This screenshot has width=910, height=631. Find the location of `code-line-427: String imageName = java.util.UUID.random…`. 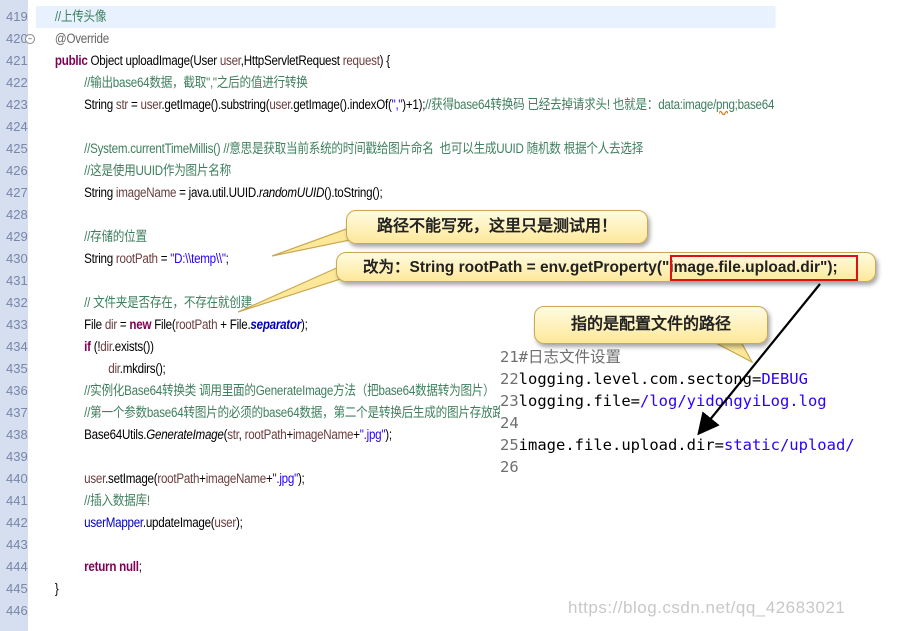

code-line-427: String imageName = java.util.UUID.random… is located at coordinates (406, 193).